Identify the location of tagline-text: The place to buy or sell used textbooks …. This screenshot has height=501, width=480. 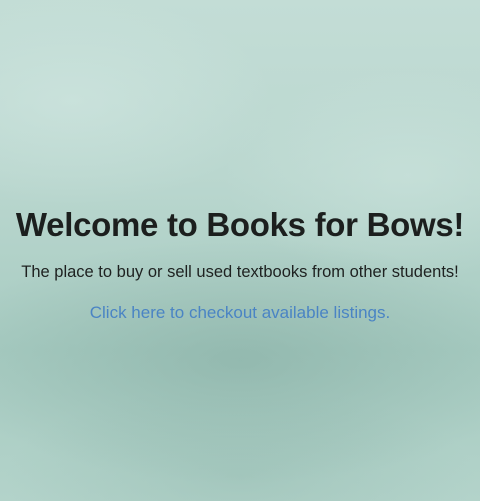
(240, 272).